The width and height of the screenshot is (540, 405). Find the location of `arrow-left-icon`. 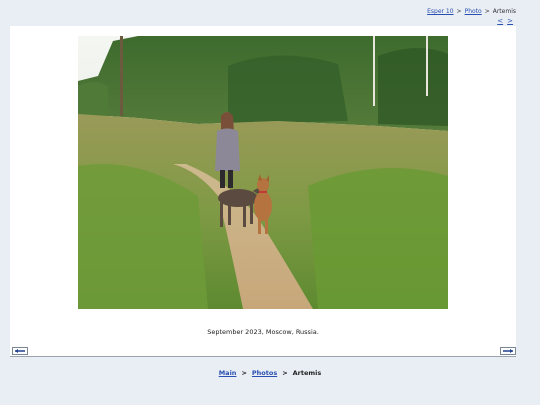

arrow-left-icon is located at coordinates (20, 351).